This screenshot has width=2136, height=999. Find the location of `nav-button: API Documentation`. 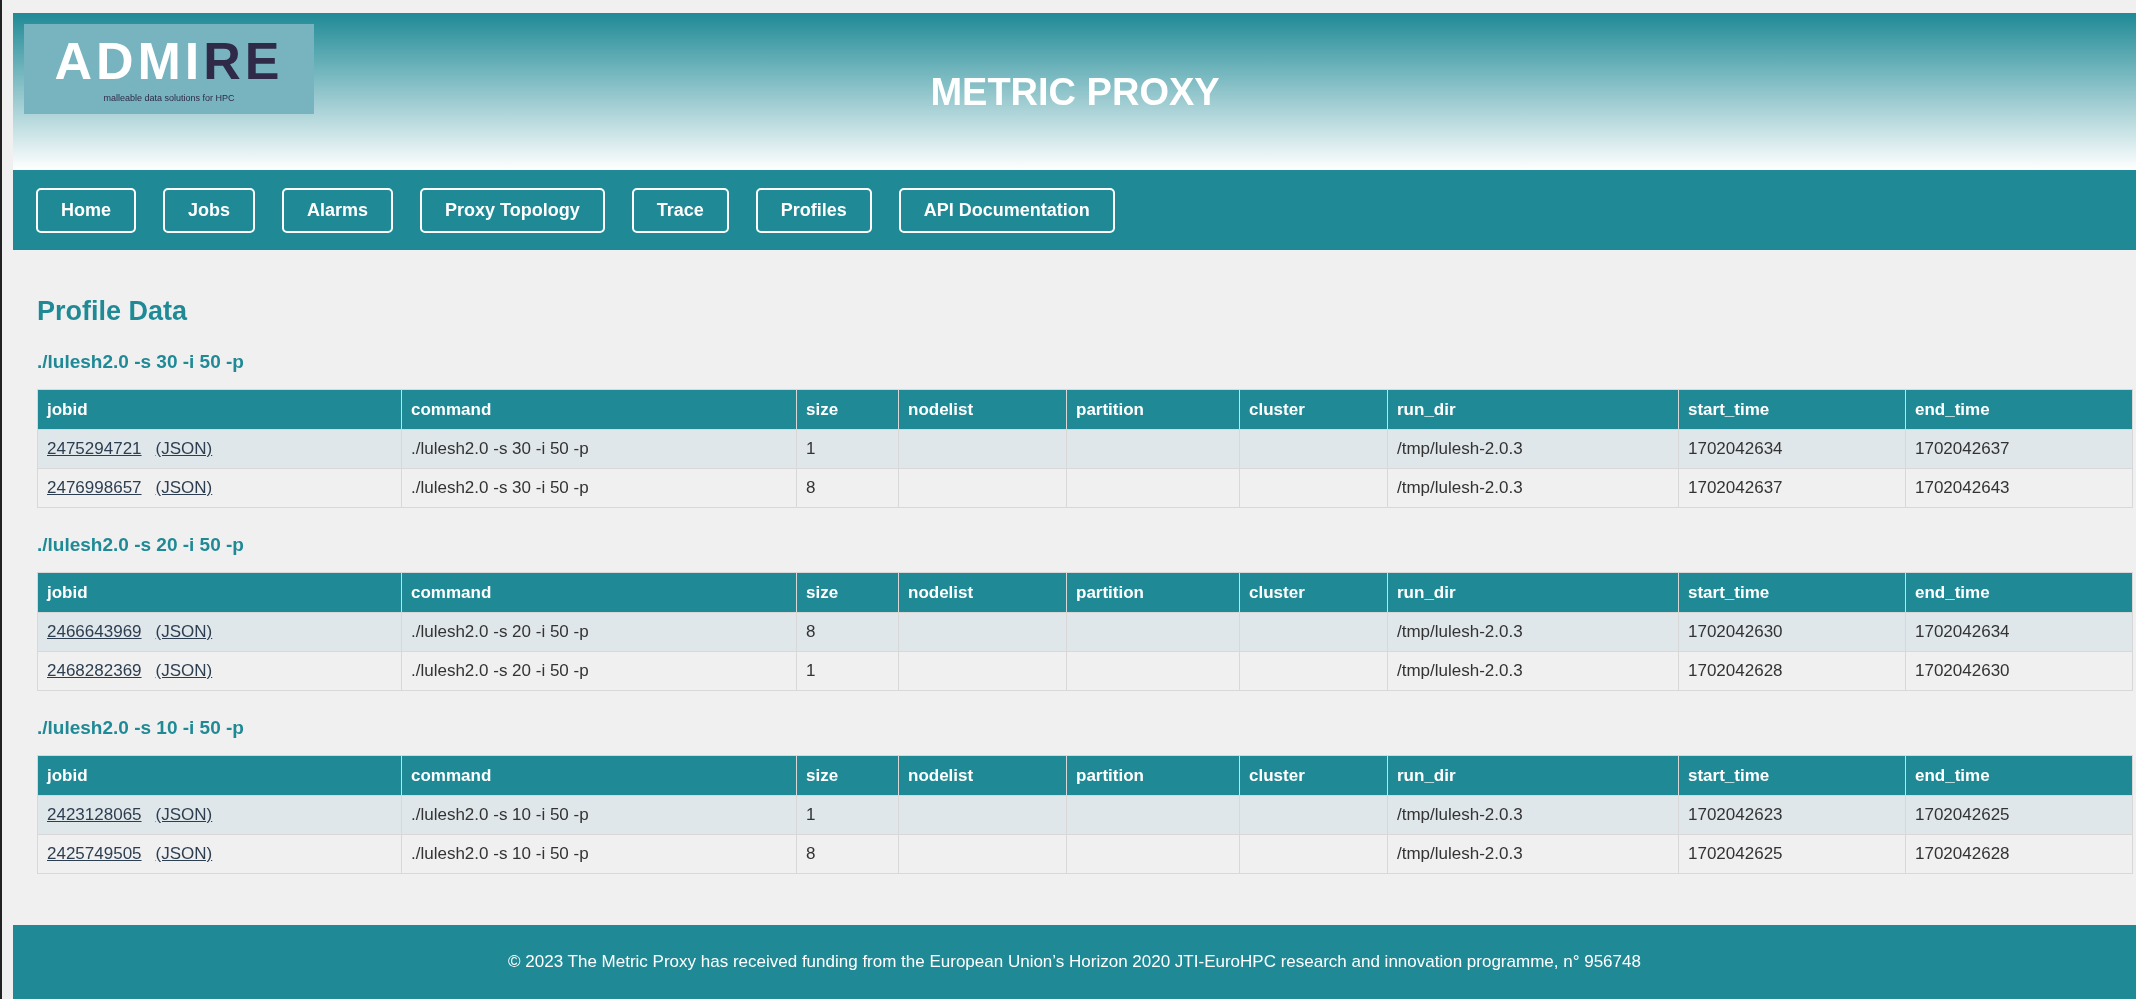

nav-button: API Documentation is located at coordinates (1006, 210).